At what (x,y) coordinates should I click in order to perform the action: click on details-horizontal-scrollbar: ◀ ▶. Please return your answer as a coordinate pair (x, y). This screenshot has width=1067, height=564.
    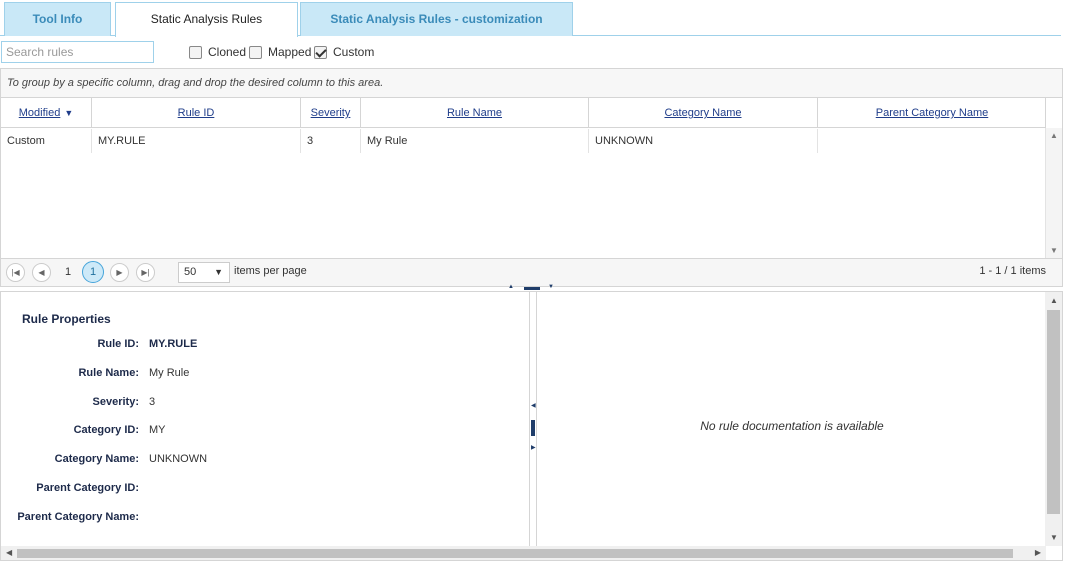
    Looking at the image, I should click on (523, 553).